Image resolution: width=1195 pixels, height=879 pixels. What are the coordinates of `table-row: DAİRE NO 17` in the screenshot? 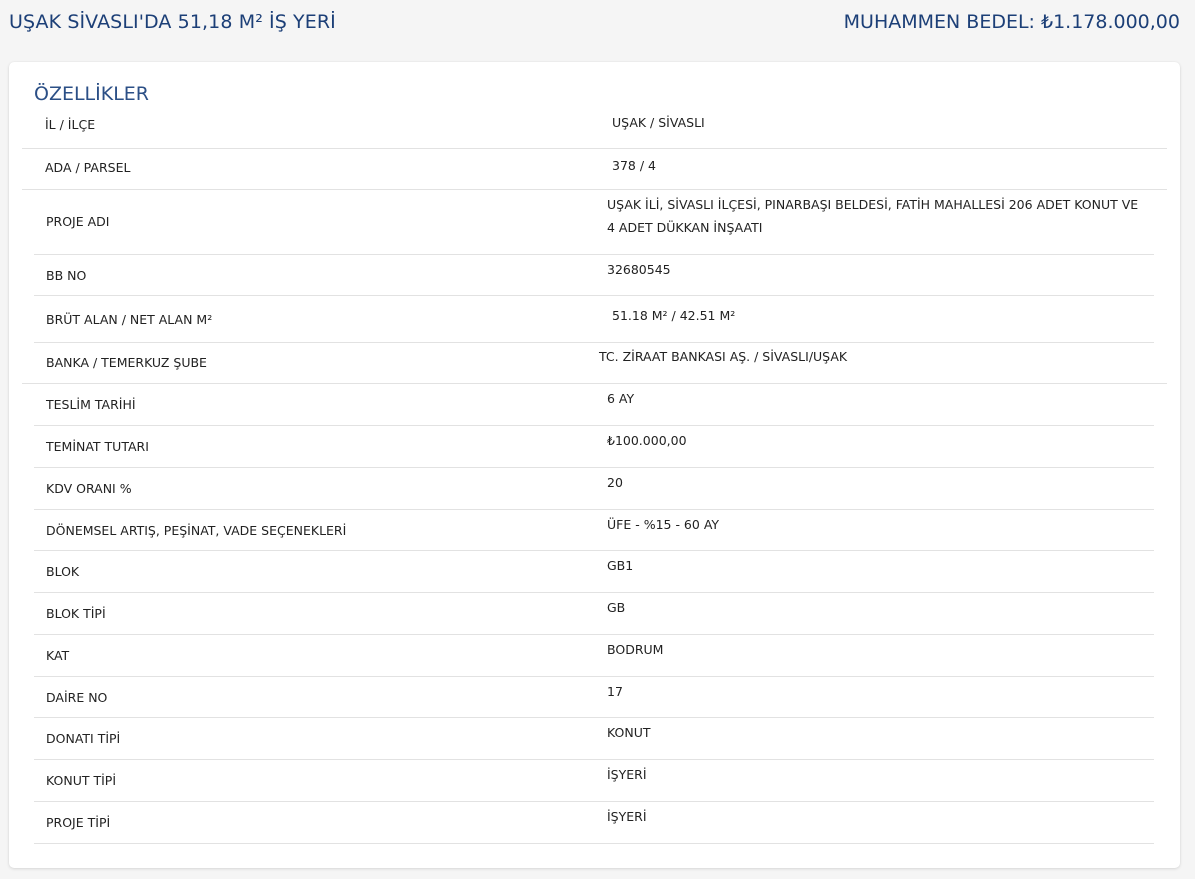 It's located at (594, 697).